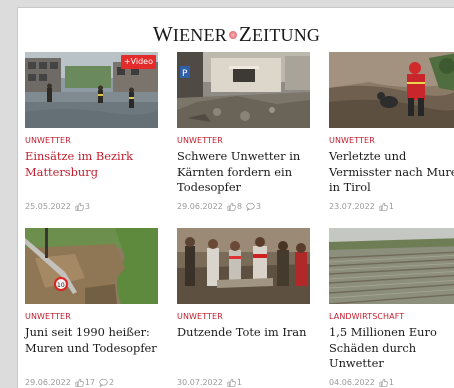 The width and height of the screenshot is (454, 388). I want to click on article-meta: 29.06.2022 8 3, so click(219, 206).